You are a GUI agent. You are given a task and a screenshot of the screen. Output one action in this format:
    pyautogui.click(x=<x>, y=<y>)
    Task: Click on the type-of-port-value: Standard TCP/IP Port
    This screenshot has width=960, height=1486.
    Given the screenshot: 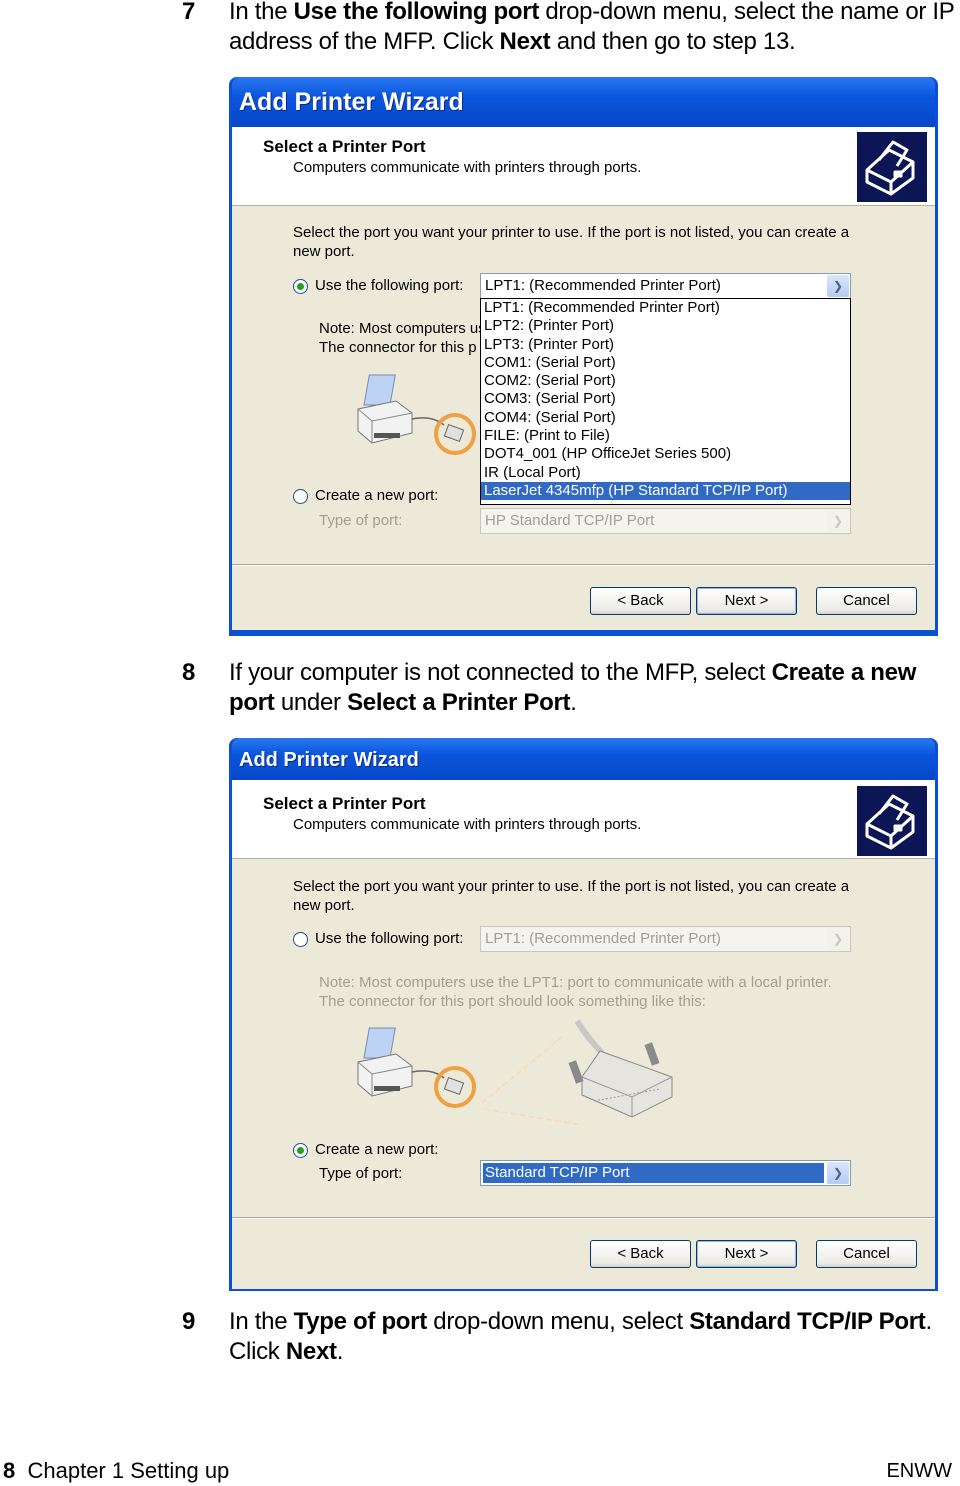 What is the action you would take?
    pyautogui.click(x=653, y=1173)
    